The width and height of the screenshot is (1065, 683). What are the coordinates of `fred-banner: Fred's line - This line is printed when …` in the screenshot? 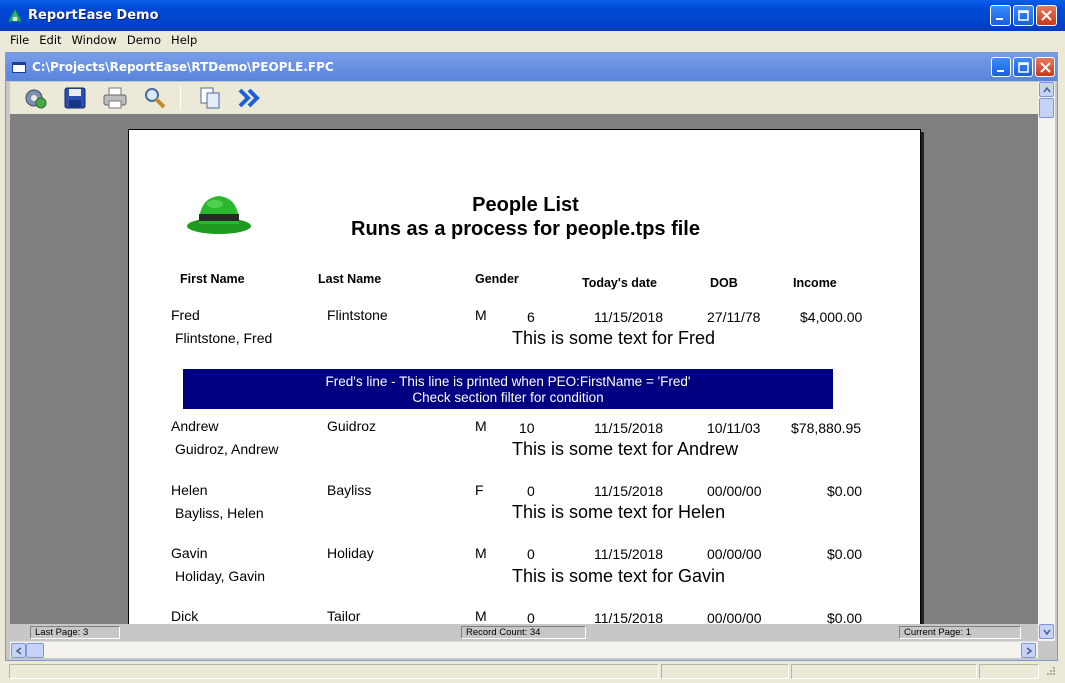 It's located at (508, 389).